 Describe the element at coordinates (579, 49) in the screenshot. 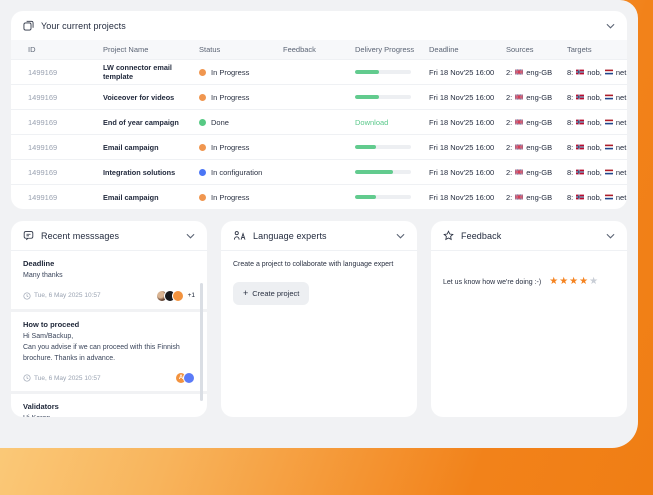

I see `column-header-targets: Targets` at that location.